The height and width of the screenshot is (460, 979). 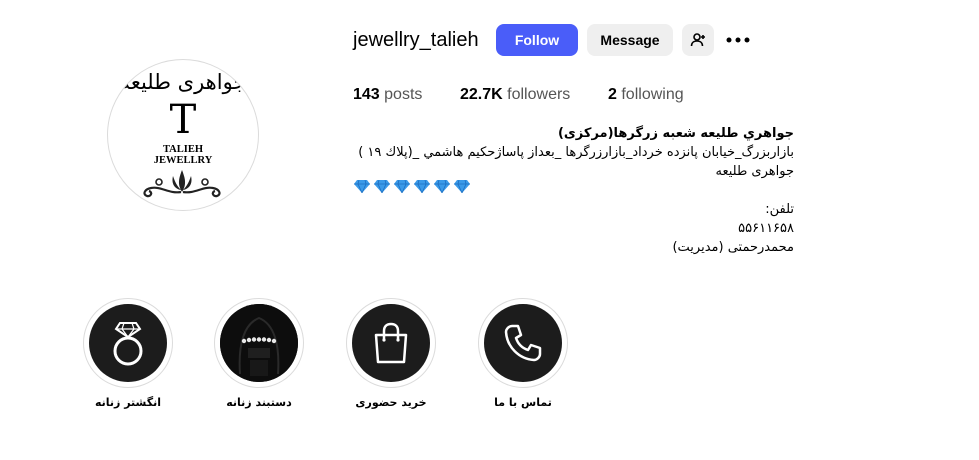 I want to click on followers-link: 22.7K followers, so click(x=515, y=95).